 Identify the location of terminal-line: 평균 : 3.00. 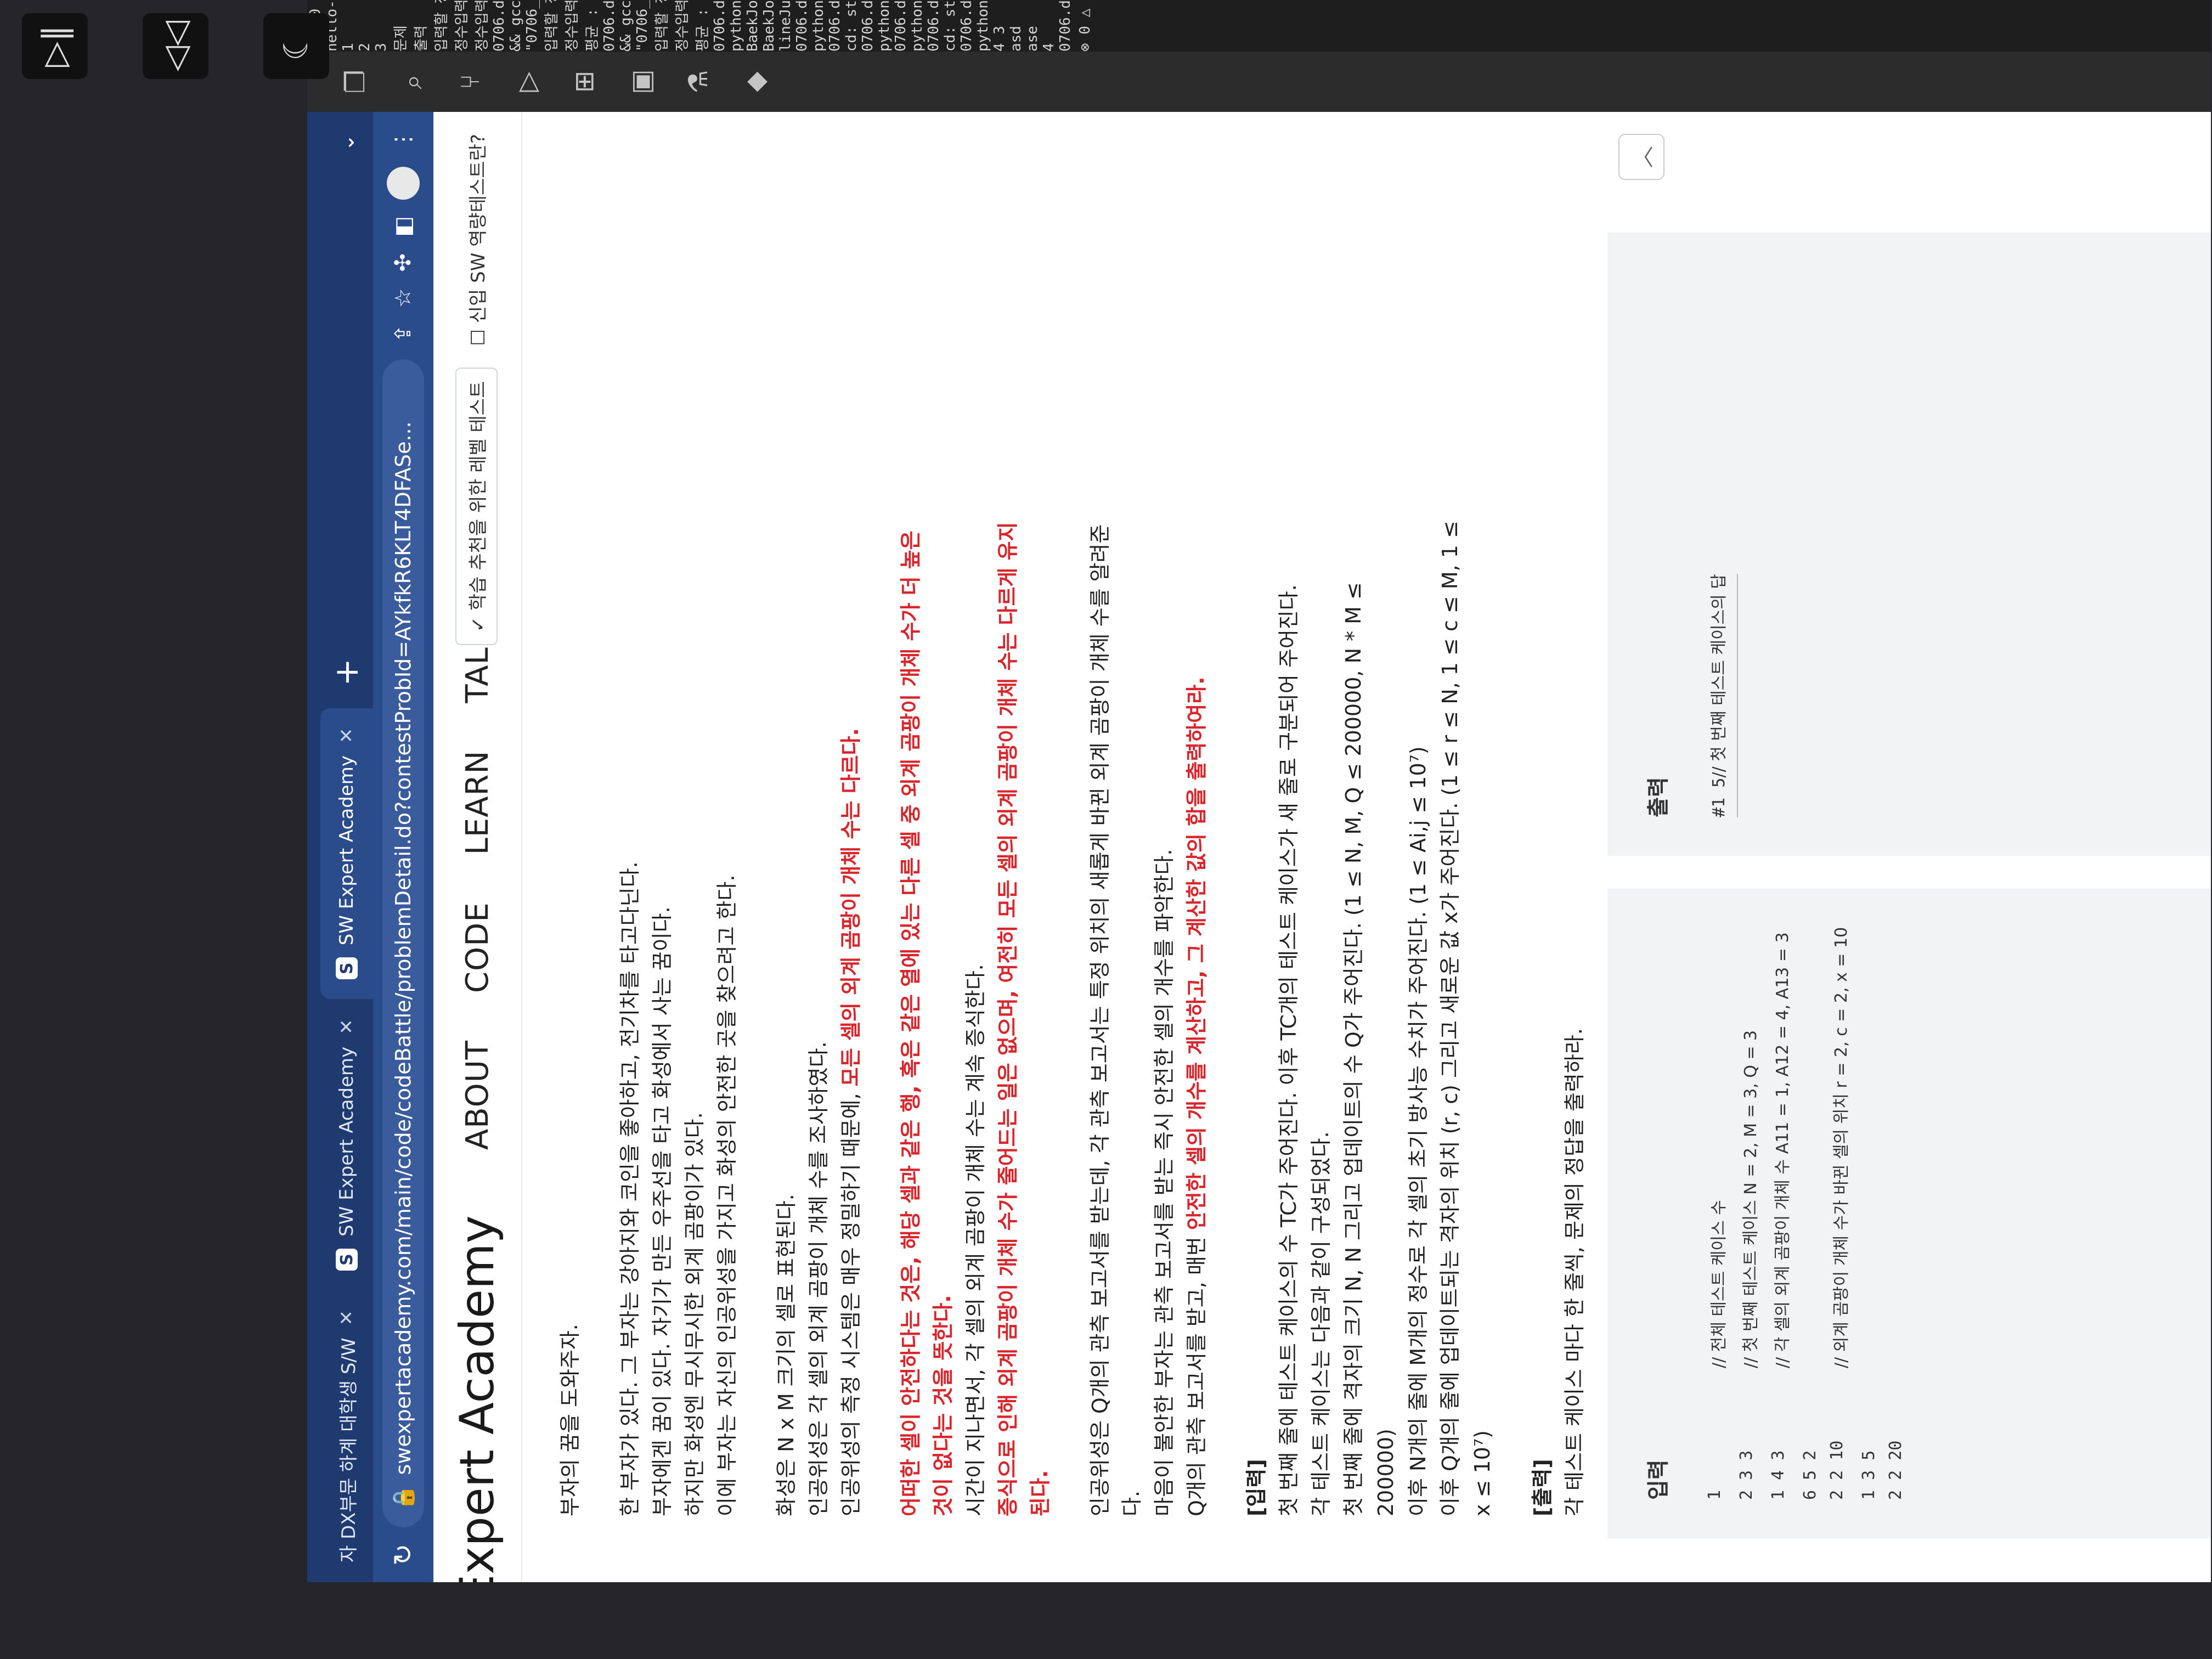
(703, 26).